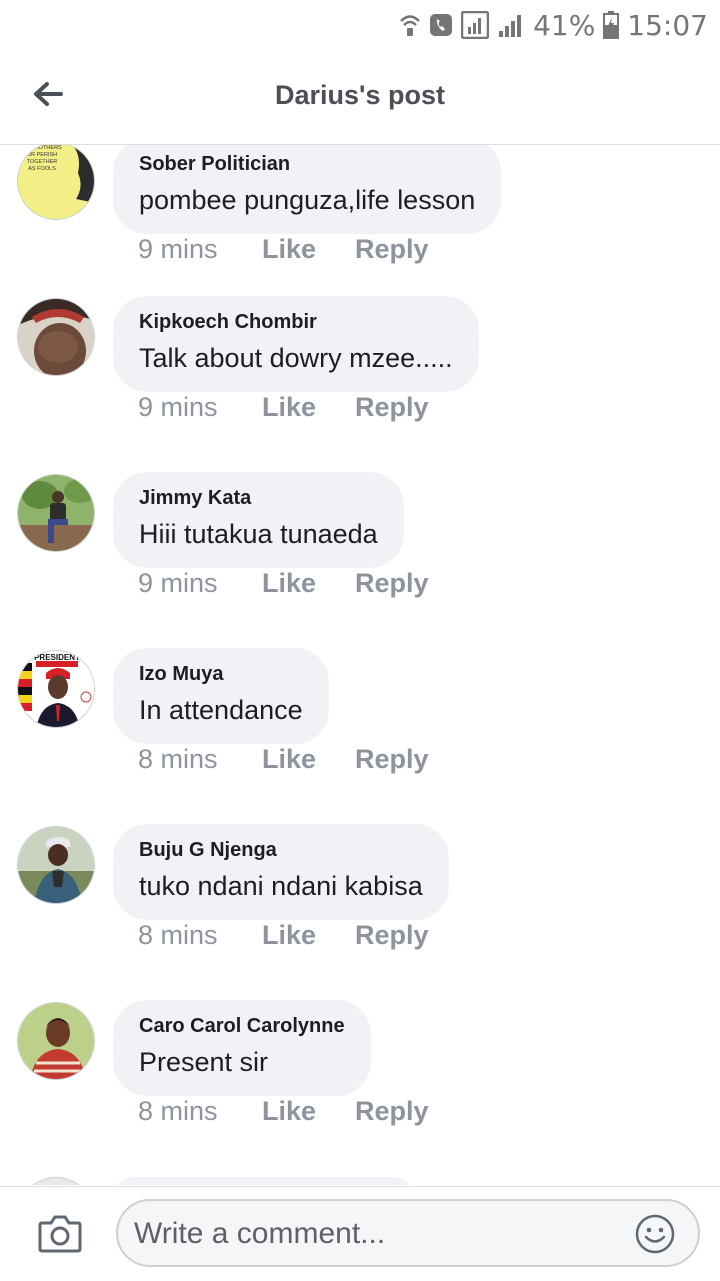  I want to click on comment-bubble: Jimmy Kata Hiii tutakua tunaeda, so click(258, 520).